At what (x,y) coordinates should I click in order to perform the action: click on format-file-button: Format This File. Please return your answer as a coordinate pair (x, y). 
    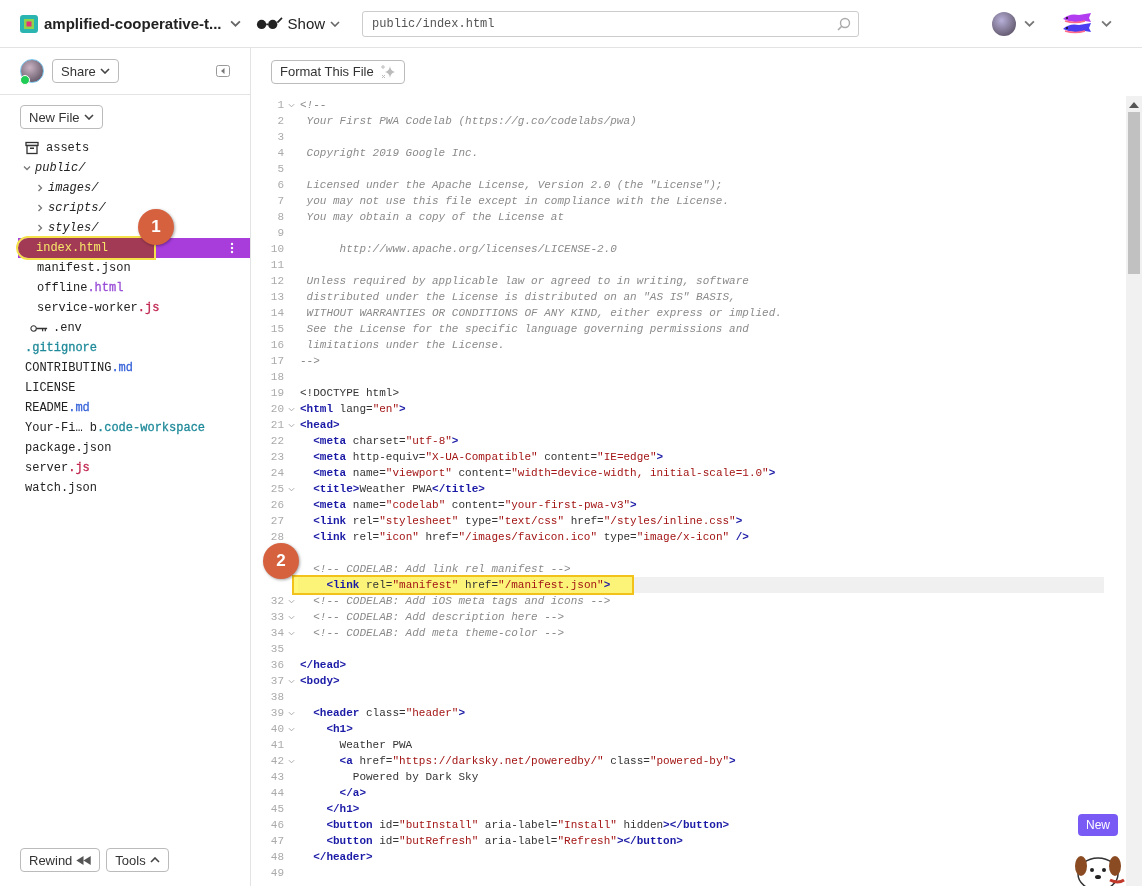
    Looking at the image, I should click on (338, 71).